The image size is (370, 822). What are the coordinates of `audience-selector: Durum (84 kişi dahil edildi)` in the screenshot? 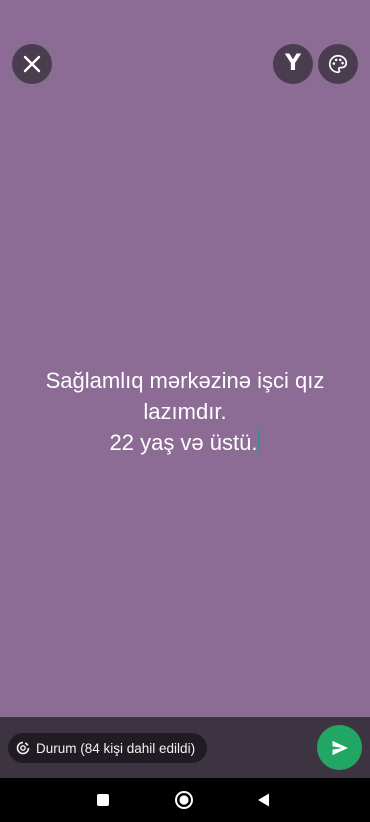 It's located at (108, 748).